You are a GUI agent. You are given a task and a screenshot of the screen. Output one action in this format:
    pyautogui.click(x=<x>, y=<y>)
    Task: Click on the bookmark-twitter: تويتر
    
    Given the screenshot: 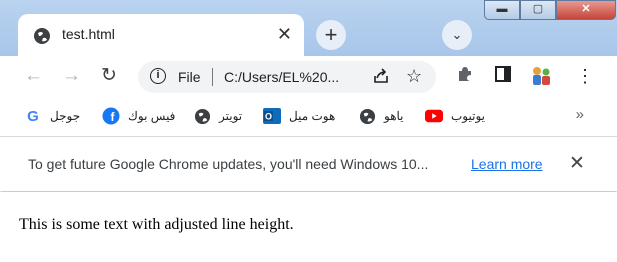 What is the action you would take?
    pyautogui.click(x=217, y=116)
    